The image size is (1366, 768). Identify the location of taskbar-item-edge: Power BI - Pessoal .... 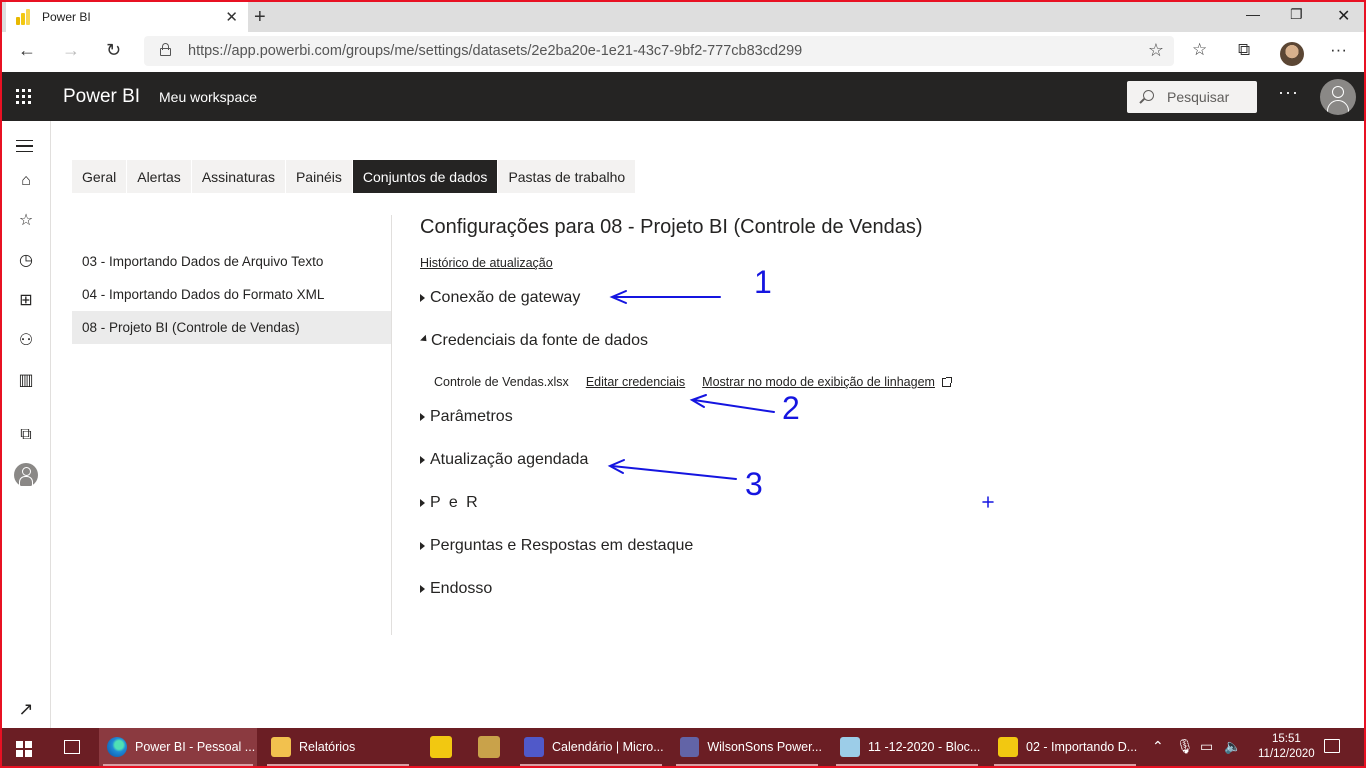
(178, 747).